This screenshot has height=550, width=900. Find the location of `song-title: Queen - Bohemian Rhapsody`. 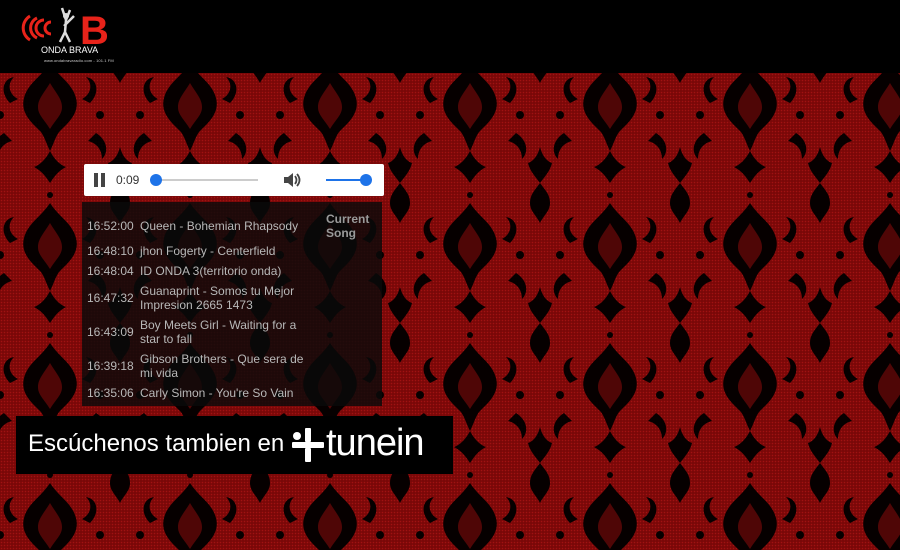

song-title: Queen - Bohemian Rhapsody is located at coordinates (219, 226).